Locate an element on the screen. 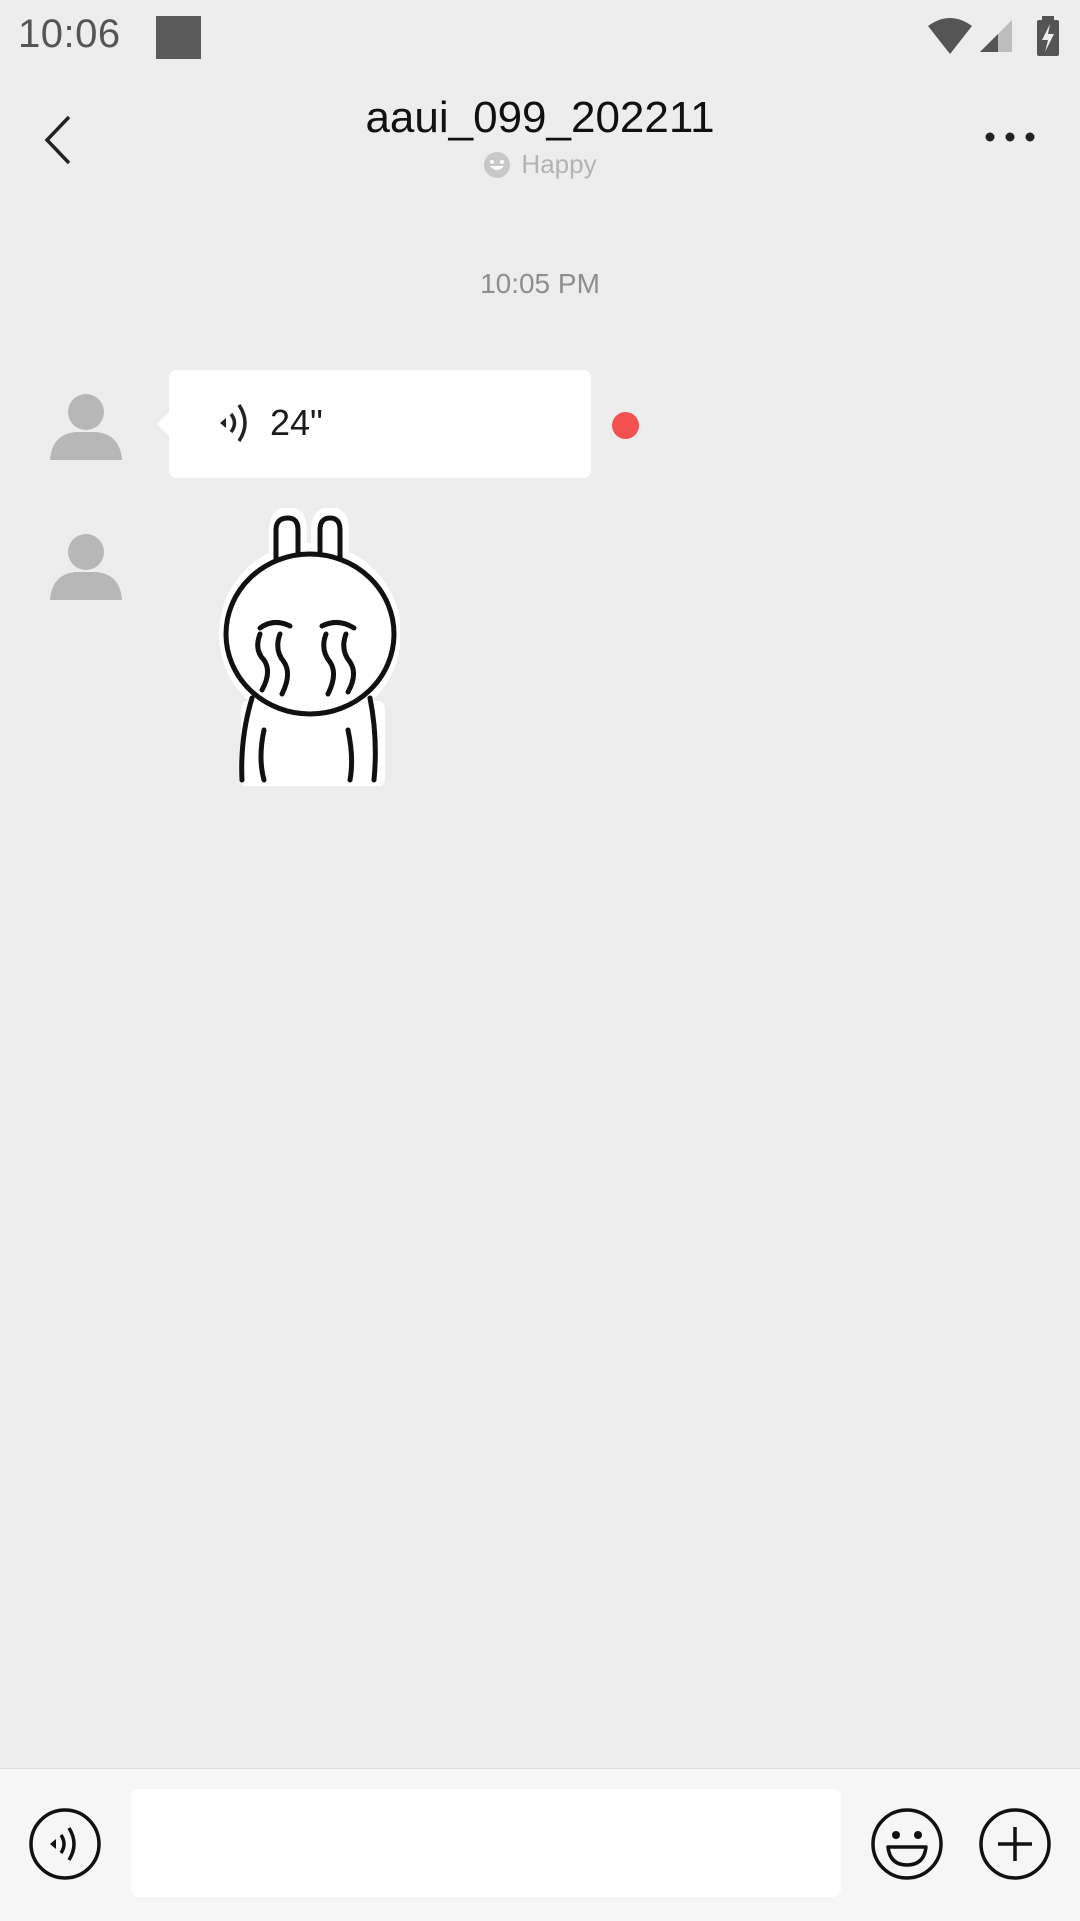  emoji-icon is located at coordinates (907, 1844).